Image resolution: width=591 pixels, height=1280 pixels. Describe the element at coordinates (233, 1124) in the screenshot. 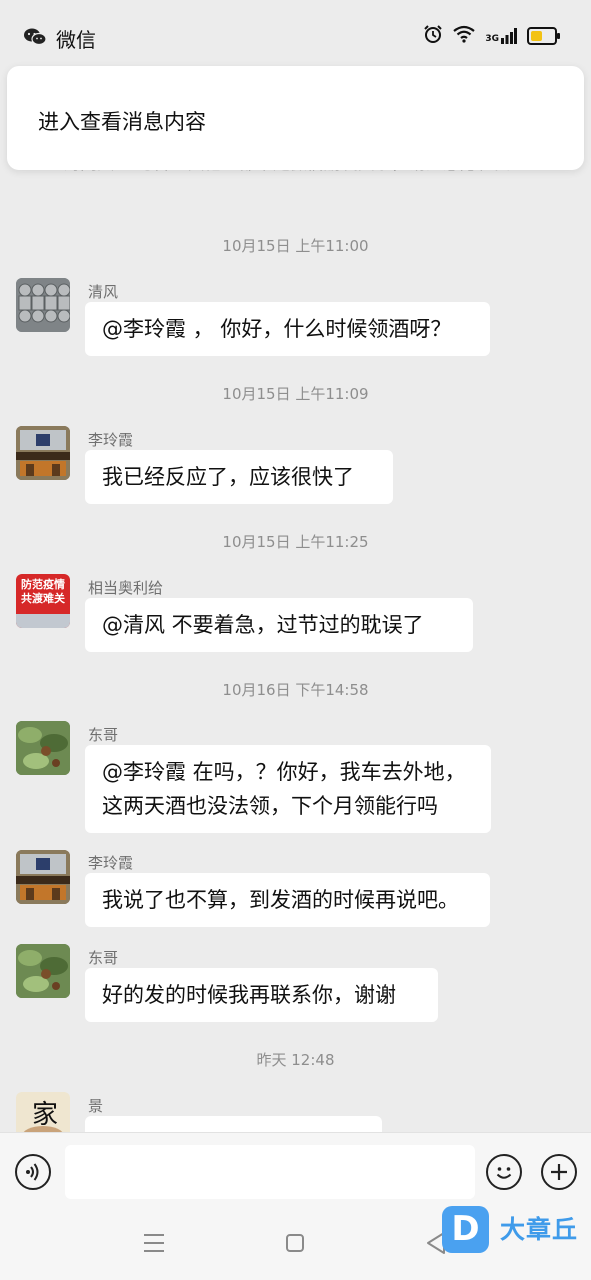

I see `message-bubble` at that location.